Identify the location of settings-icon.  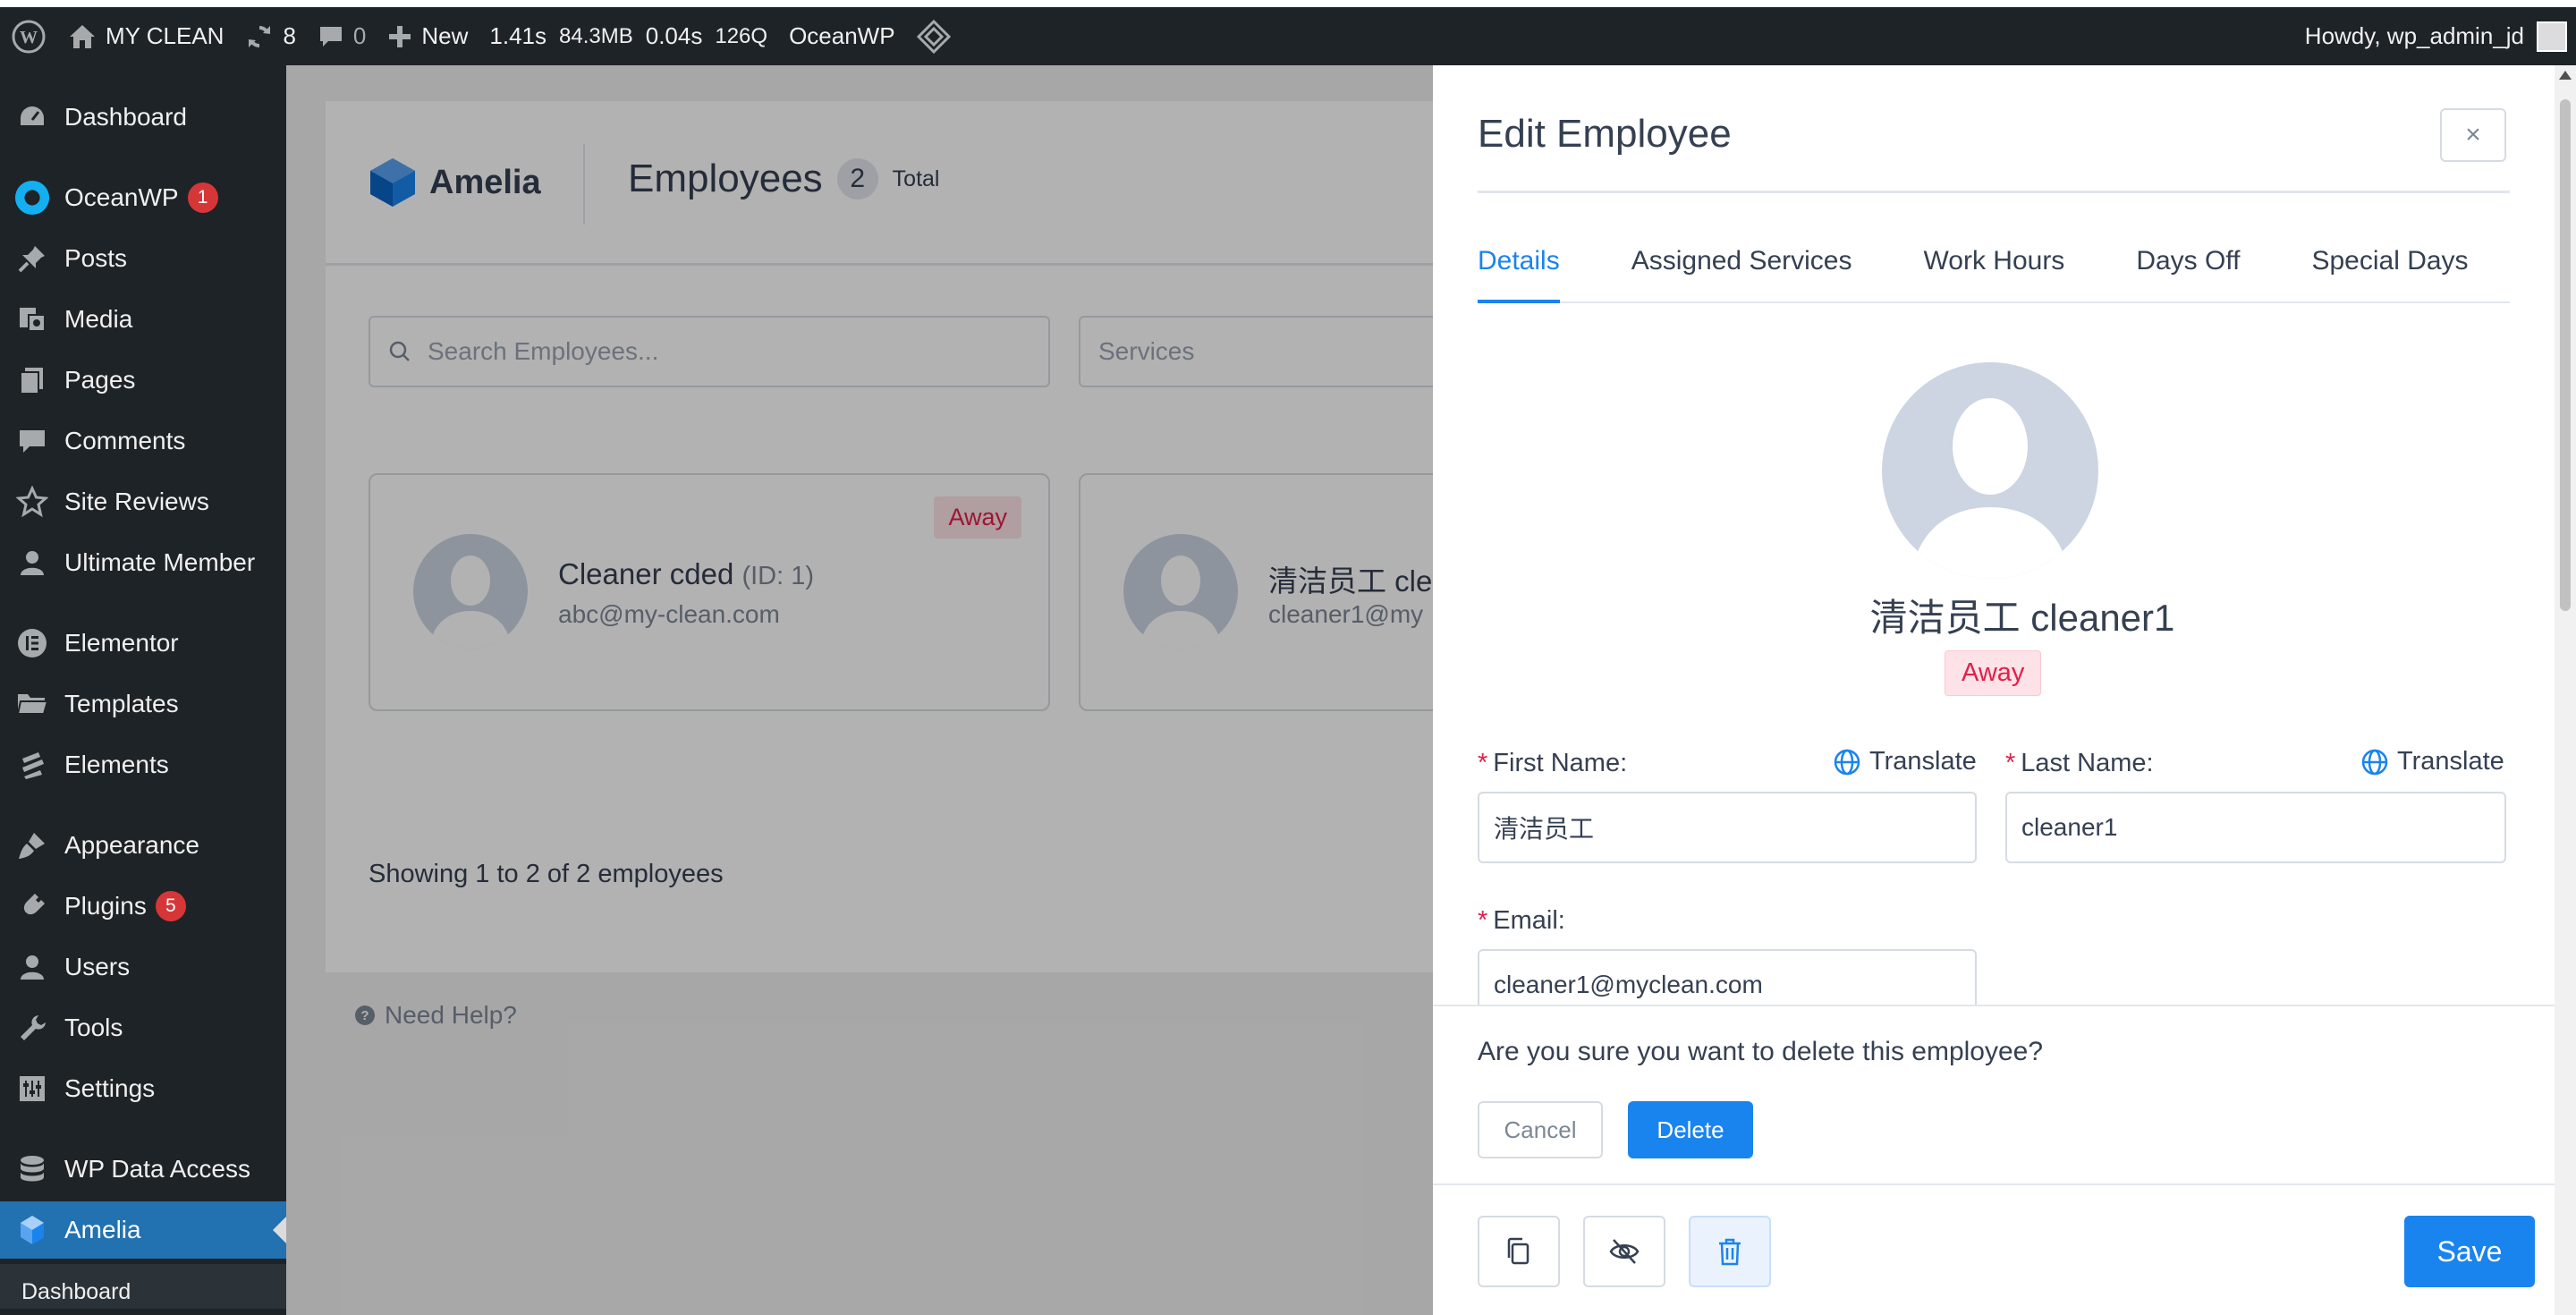
(32, 1089).